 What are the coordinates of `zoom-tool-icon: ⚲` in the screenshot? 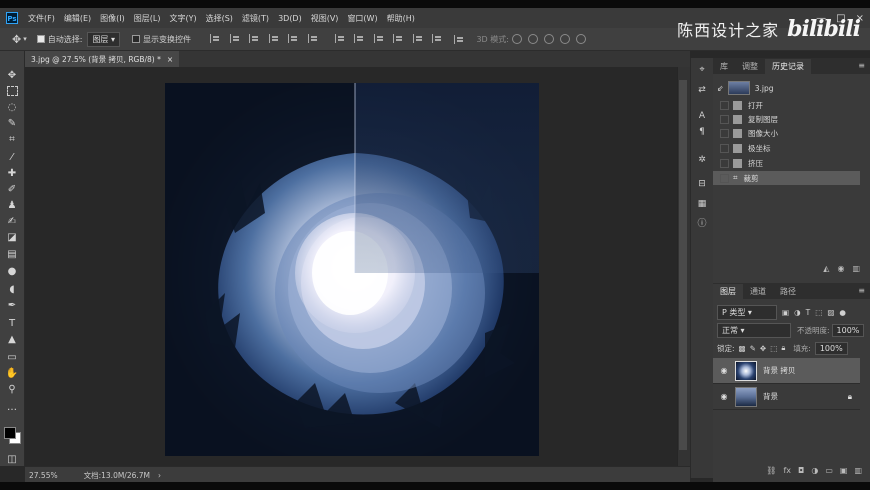 It's located at (12, 390).